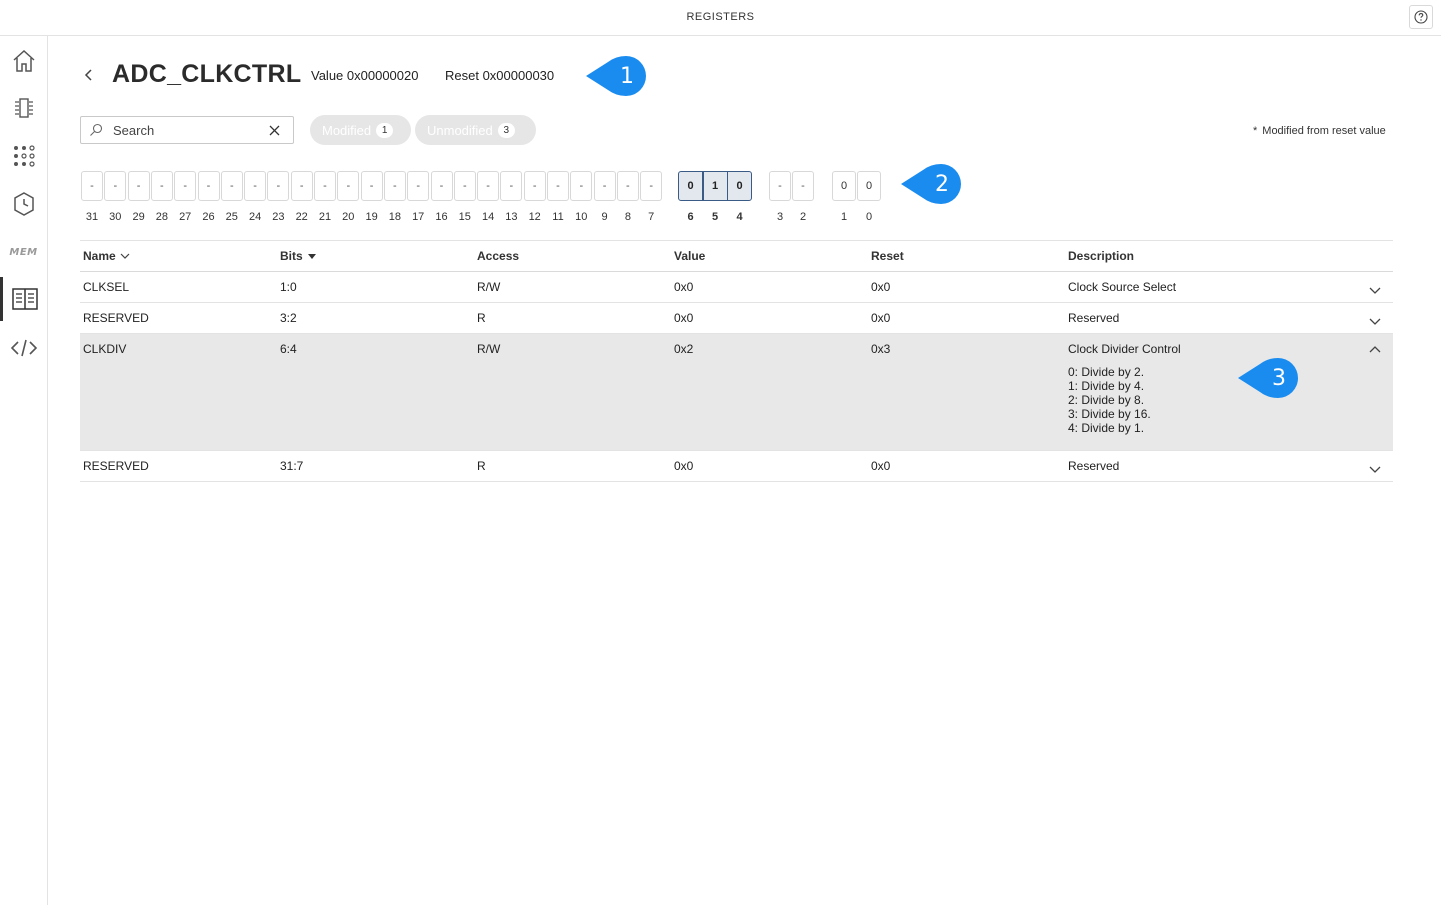  I want to click on table-row: RESERVED 3:2 R 0x0 0x0 Reserved, so click(736, 318).